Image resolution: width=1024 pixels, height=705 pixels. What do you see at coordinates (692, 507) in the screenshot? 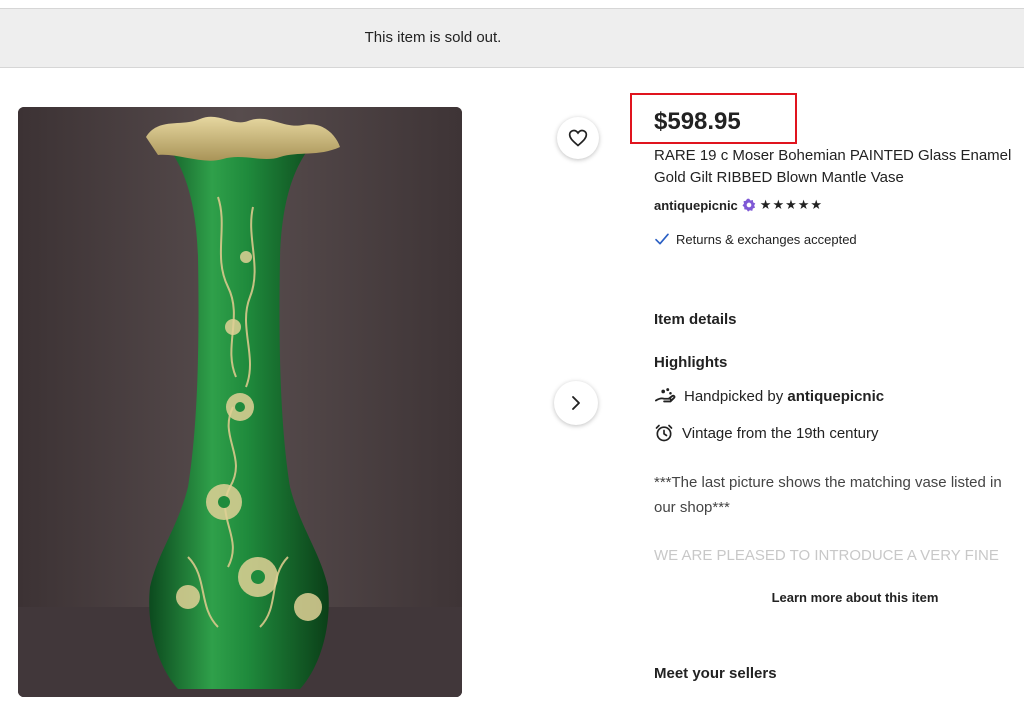
I see `description-line-2: our shop***` at bounding box center [692, 507].